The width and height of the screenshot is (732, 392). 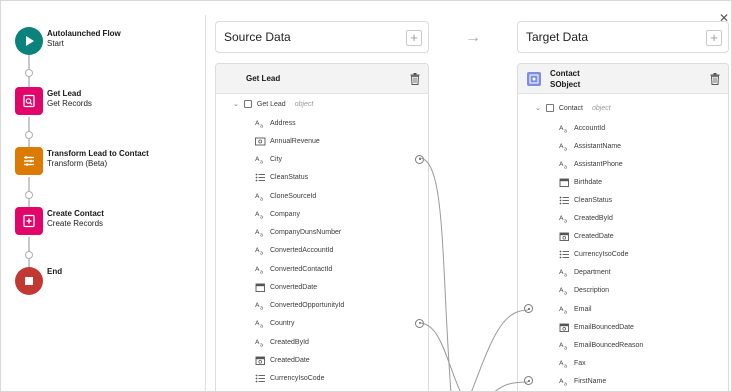 What do you see at coordinates (601, 108) in the screenshot?
I see `tree-root-type: object` at bounding box center [601, 108].